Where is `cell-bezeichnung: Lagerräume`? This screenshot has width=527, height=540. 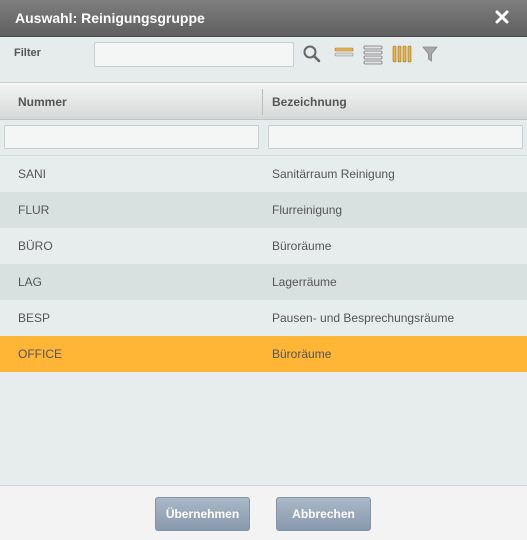 cell-bezeichnung: Lagerräume is located at coordinates (304, 282).